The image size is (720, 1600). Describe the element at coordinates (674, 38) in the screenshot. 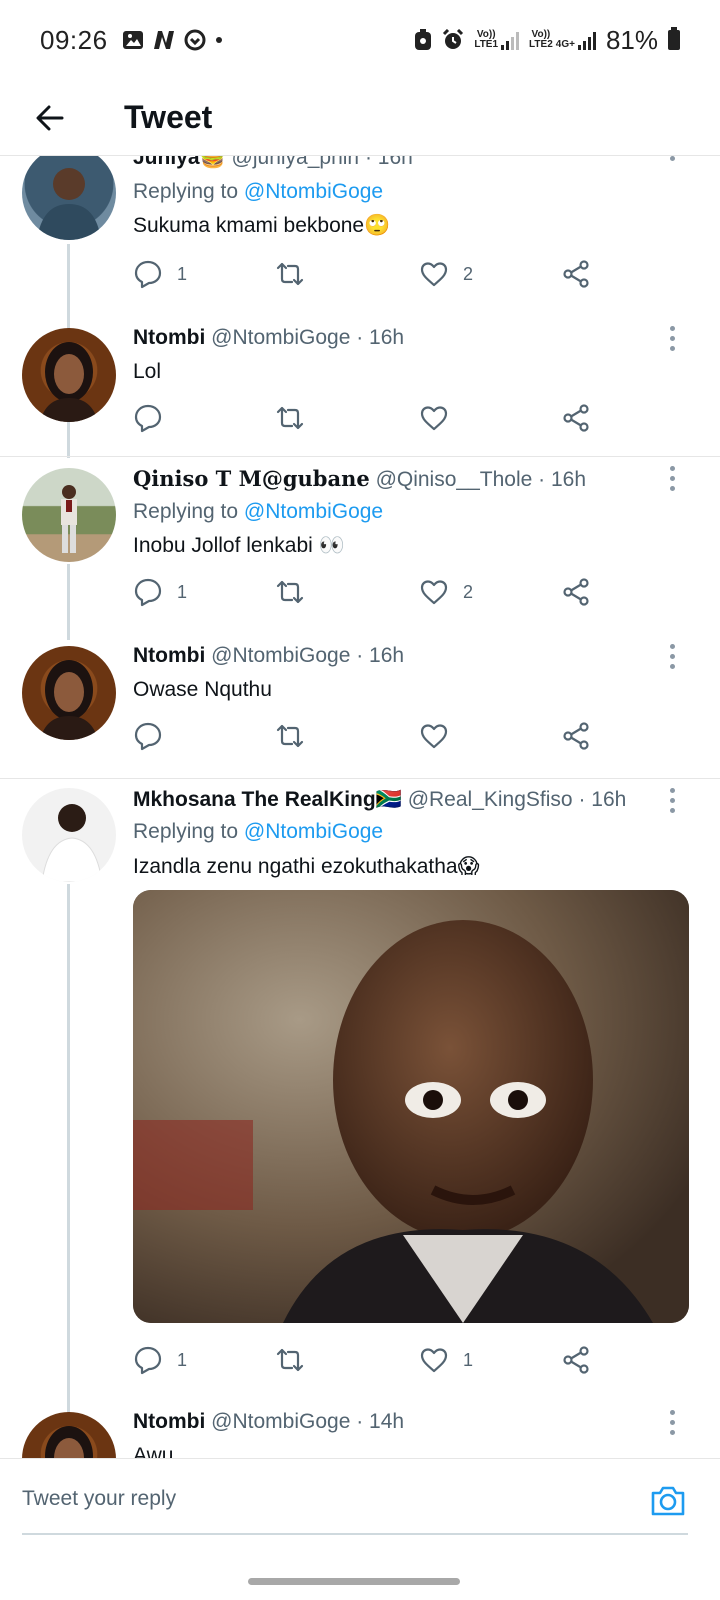

I see `battery-icon` at that location.